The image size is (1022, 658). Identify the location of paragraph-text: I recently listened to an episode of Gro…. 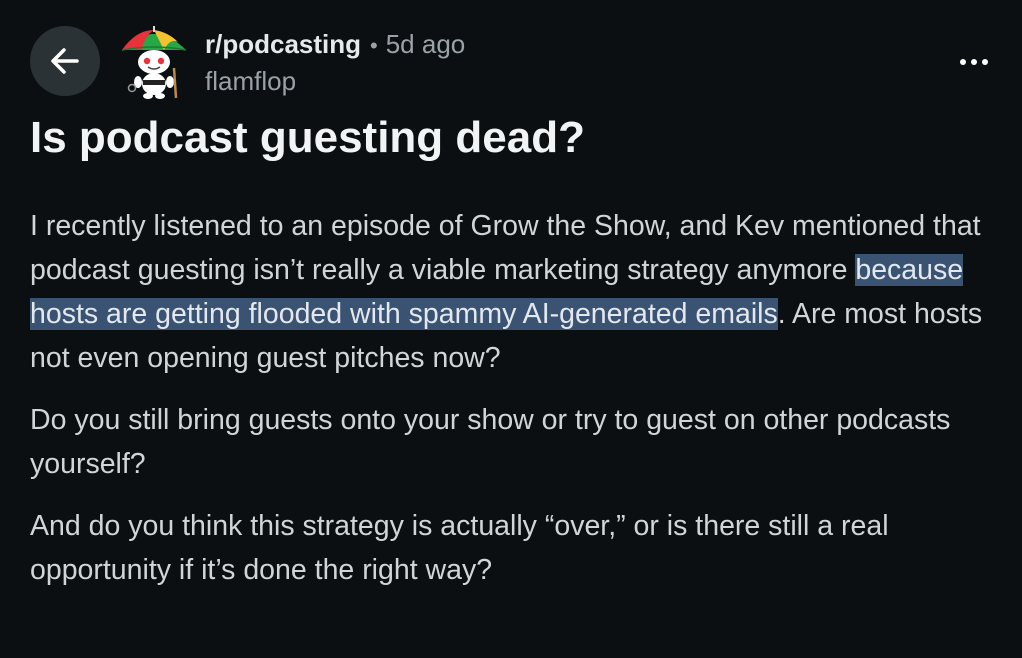
(505, 248).